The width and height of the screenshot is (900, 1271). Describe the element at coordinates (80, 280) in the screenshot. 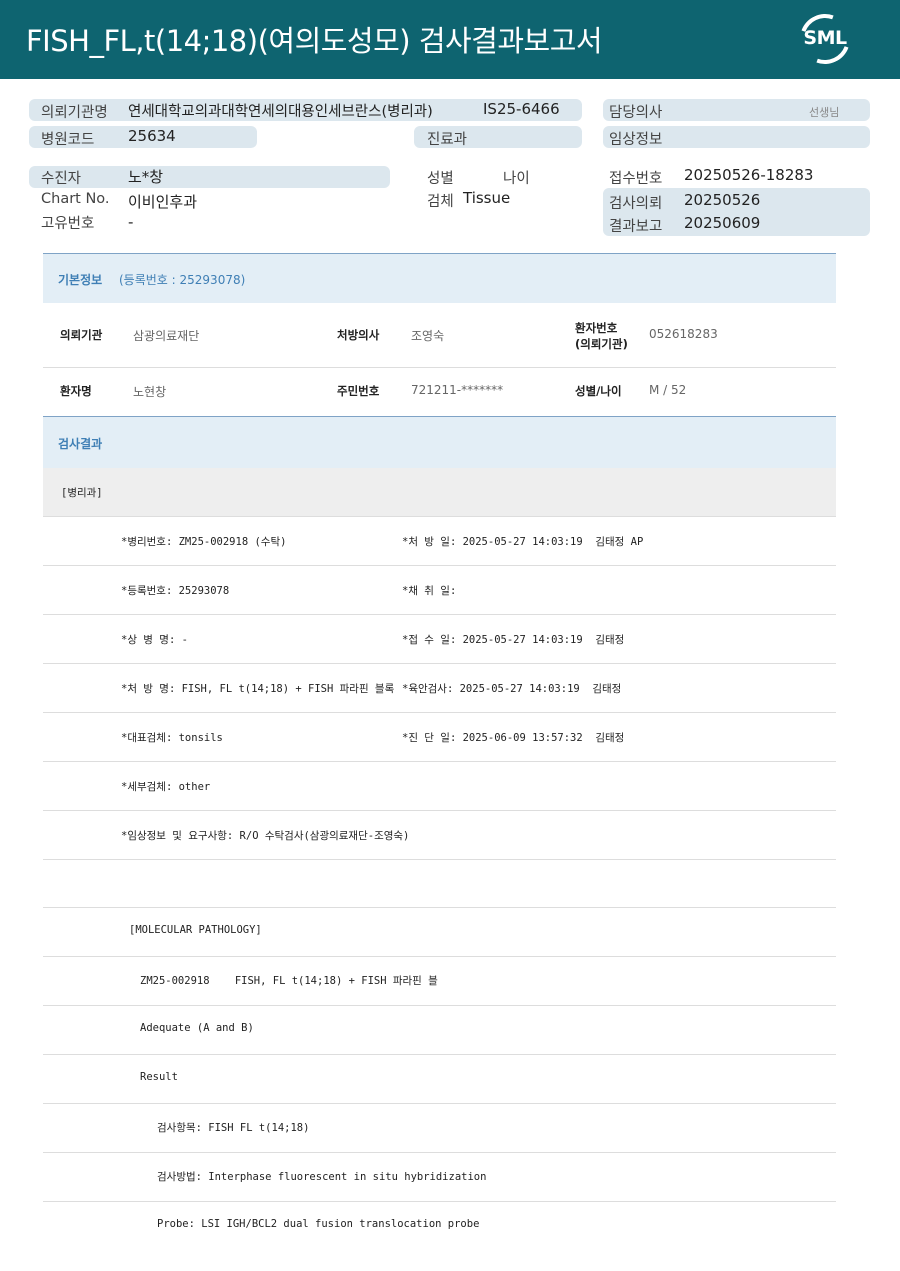

I see `basic-info-title: 기본정보` at that location.